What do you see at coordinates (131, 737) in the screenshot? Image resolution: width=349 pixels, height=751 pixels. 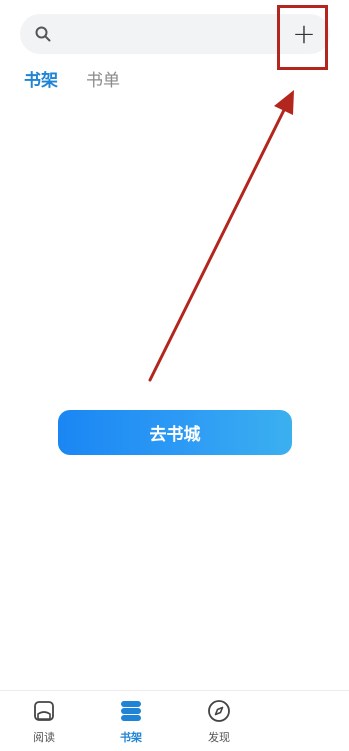 I see `nav-label-bookshelf: 书架` at bounding box center [131, 737].